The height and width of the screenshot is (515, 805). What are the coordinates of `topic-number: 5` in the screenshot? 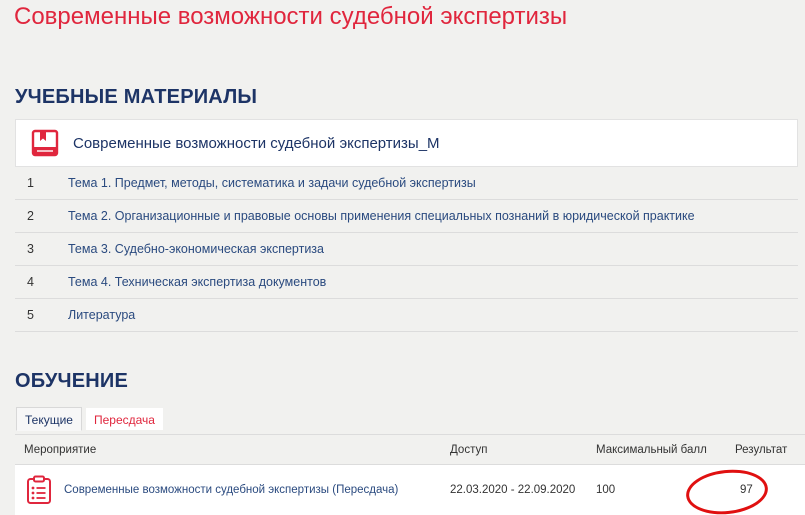 It's located at (30, 315).